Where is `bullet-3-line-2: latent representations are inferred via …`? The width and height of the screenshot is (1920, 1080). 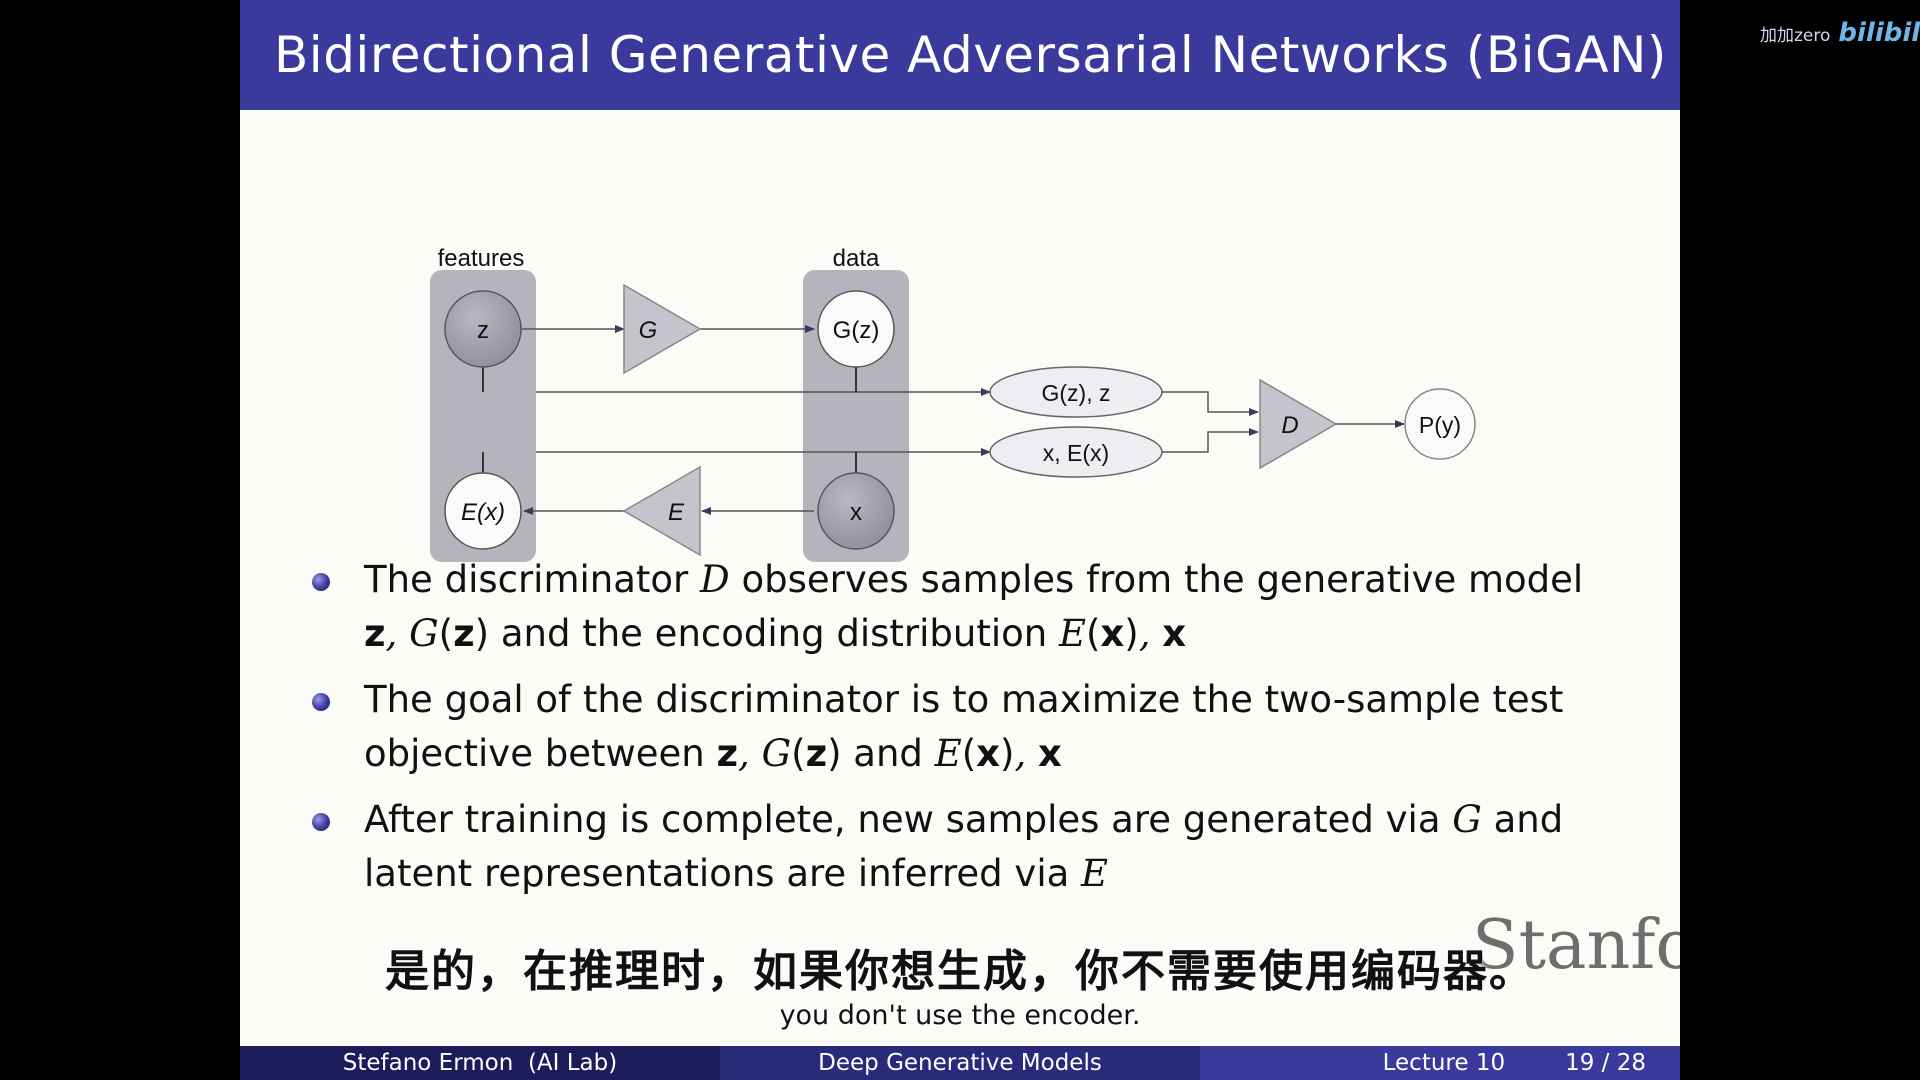 bullet-3-line-2: latent representations are inferred via … is located at coordinates (1008, 874).